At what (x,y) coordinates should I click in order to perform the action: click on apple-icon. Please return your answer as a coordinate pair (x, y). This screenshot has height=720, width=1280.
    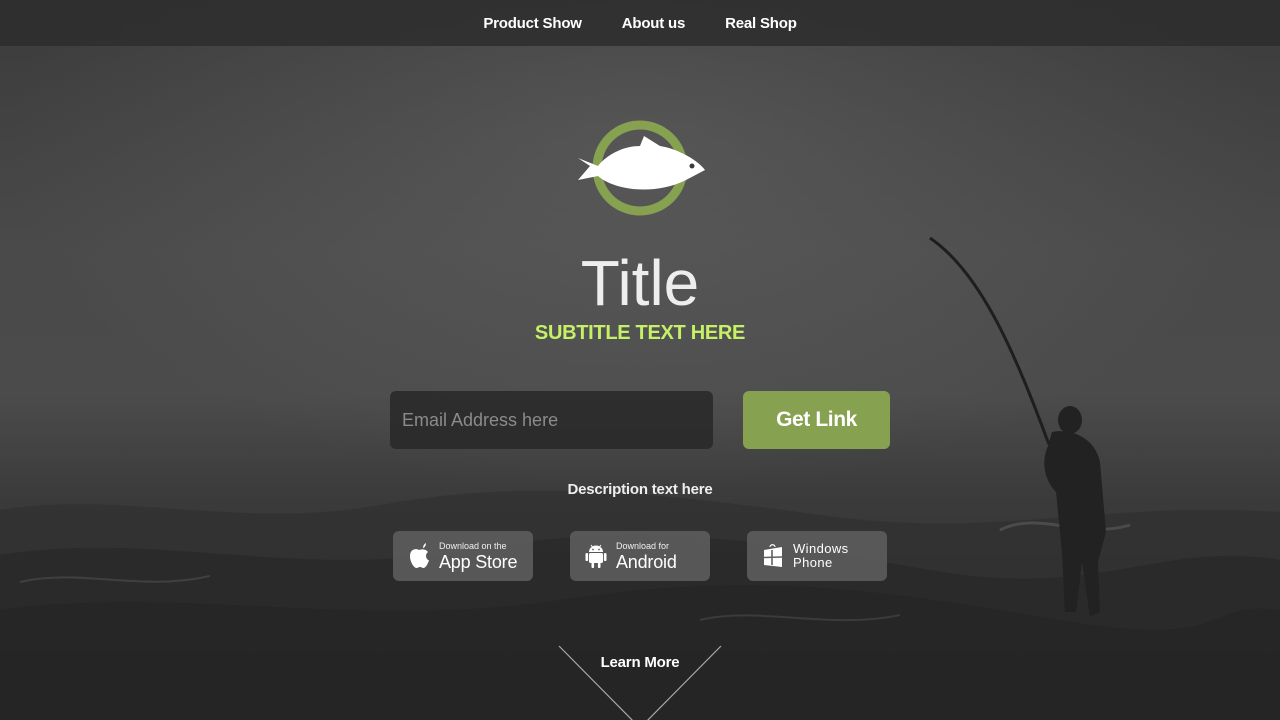
    Looking at the image, I should click on (419, 556).